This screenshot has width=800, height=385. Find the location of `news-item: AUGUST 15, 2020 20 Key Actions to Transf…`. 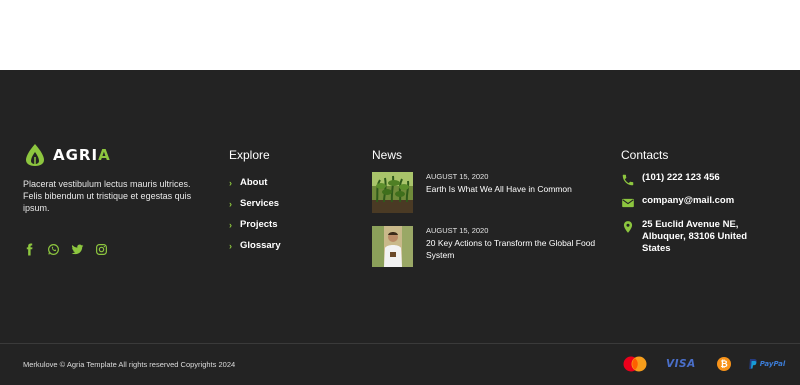

news-item: AUGUST 15, 2020 20 Key Actions to Transf… is located at coordinates (487, 247).